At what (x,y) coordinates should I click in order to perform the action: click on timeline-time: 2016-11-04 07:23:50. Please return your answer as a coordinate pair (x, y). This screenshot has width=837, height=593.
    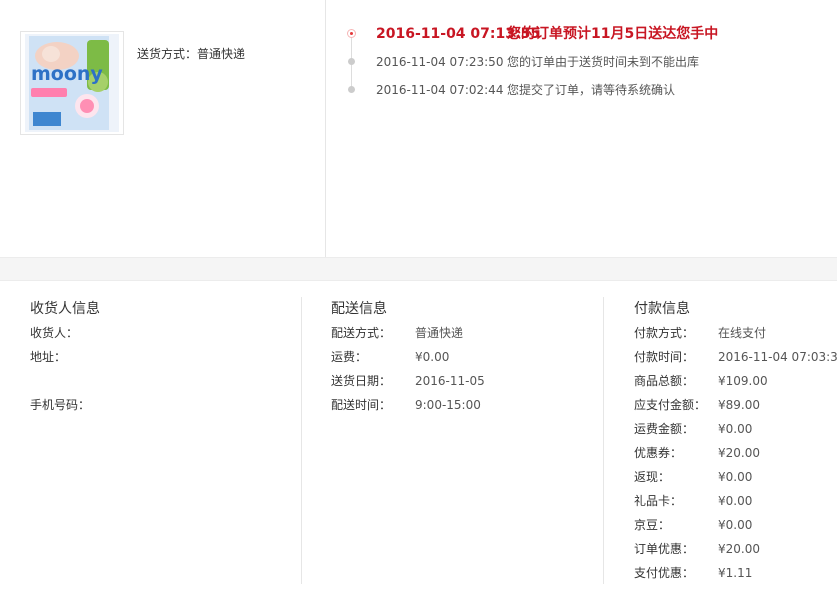
    Looking at the image, I should click on (440, 62).